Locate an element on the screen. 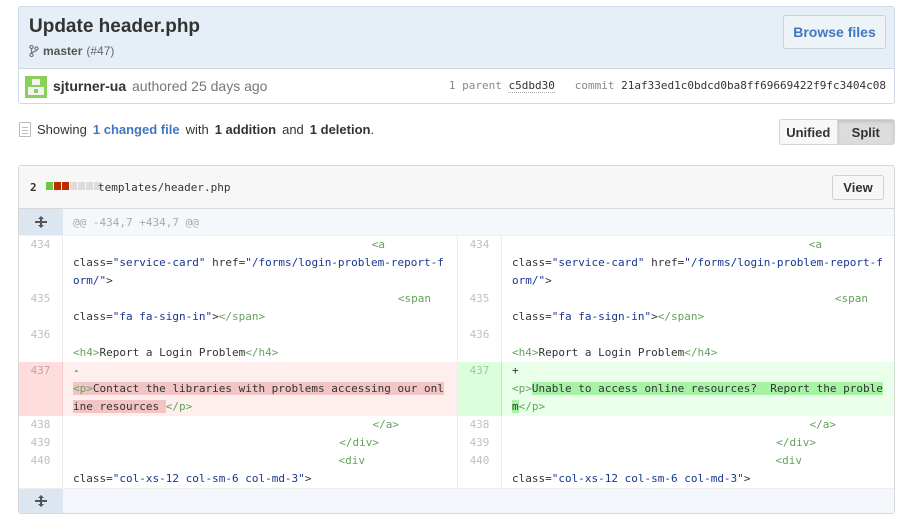  line-number-left: 438 is located at coordinates (41, 425).